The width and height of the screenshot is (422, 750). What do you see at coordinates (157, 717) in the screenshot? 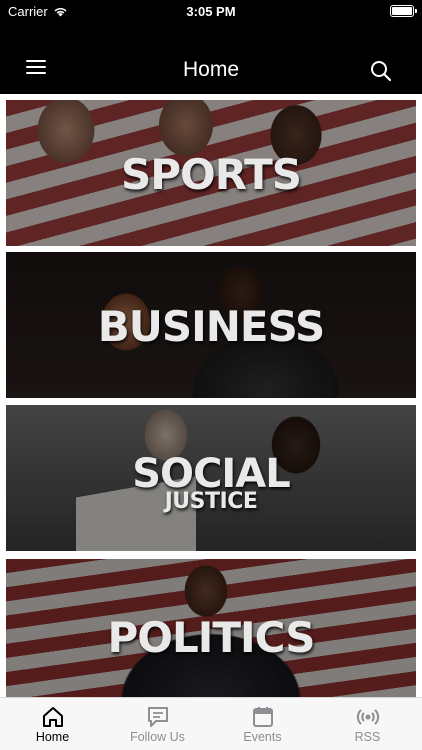
I see `chat-bubble-icon` at bounding box center [157, 717].